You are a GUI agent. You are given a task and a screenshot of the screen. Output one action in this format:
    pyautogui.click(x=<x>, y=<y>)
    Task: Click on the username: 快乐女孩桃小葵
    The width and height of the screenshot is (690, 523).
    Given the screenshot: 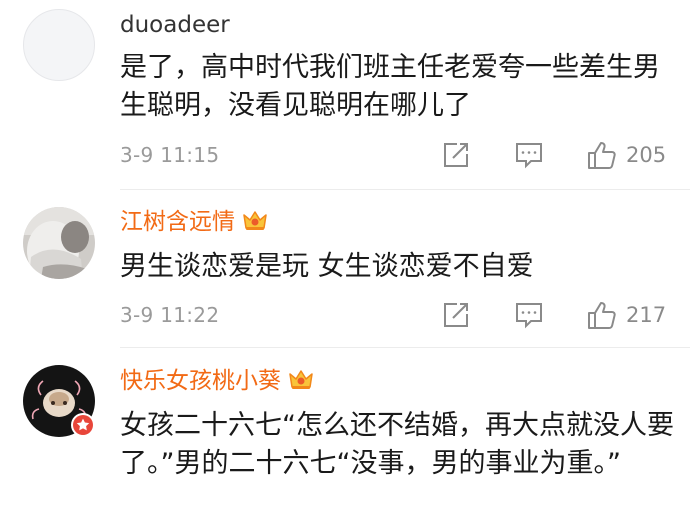 What is the action you would take?
    pyautogui.click(x=217, y=383)
    